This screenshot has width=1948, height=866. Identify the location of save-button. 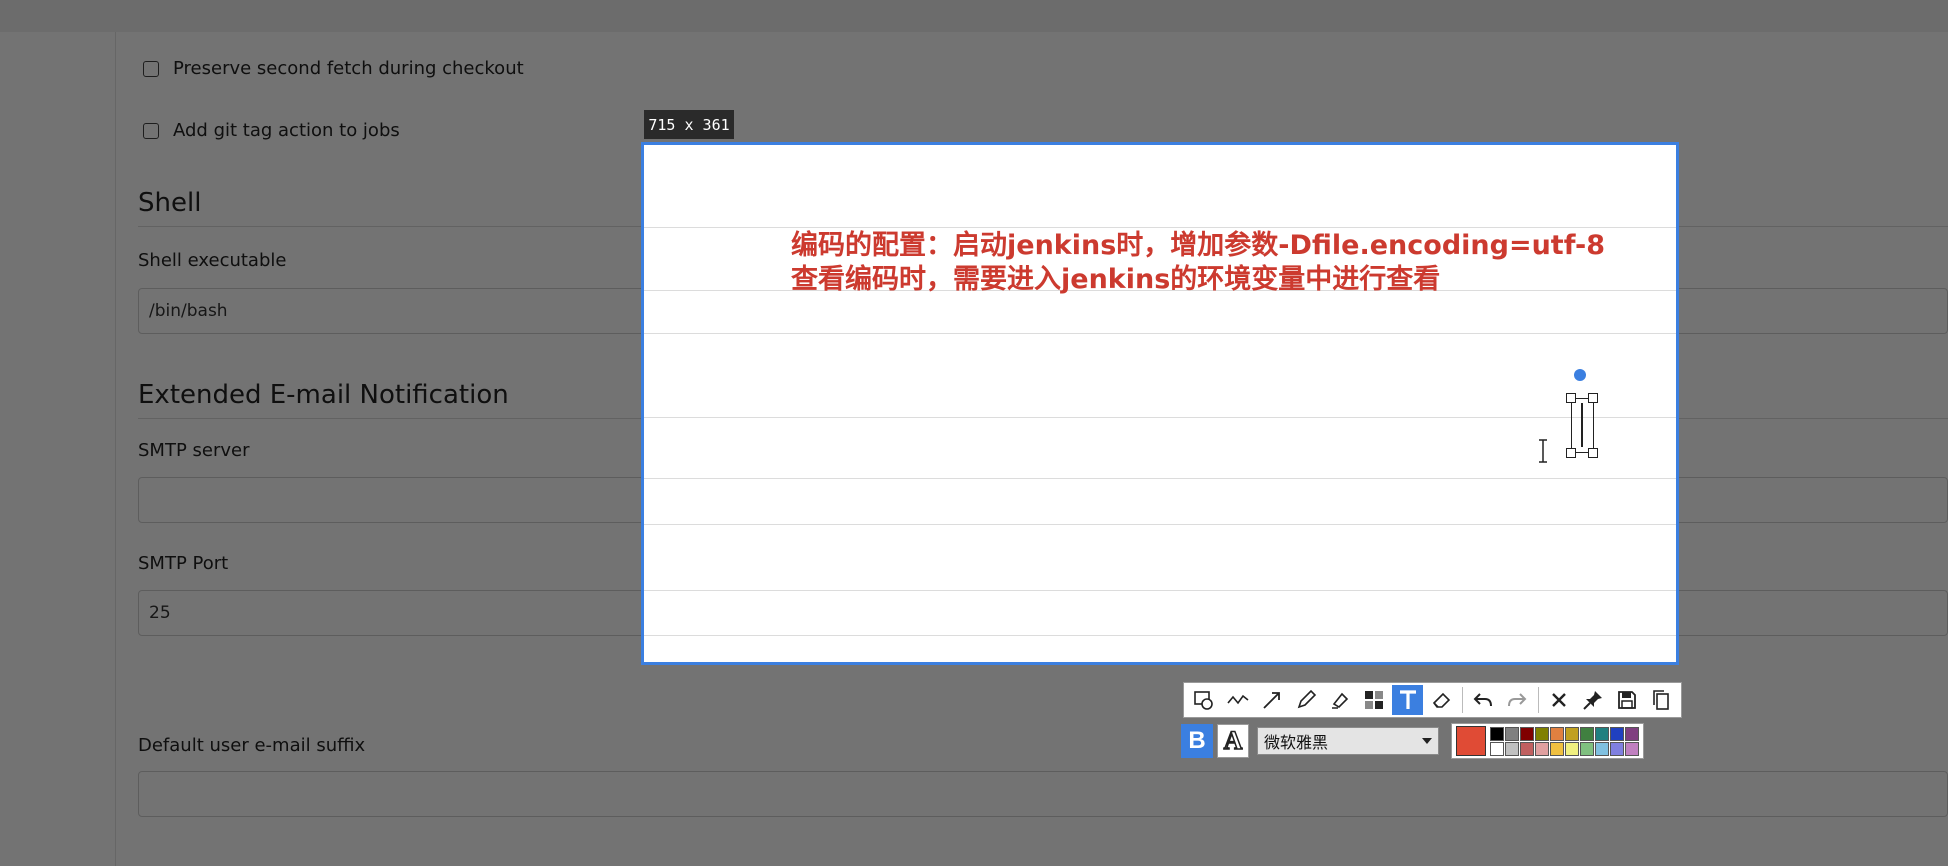
(1627, 700).